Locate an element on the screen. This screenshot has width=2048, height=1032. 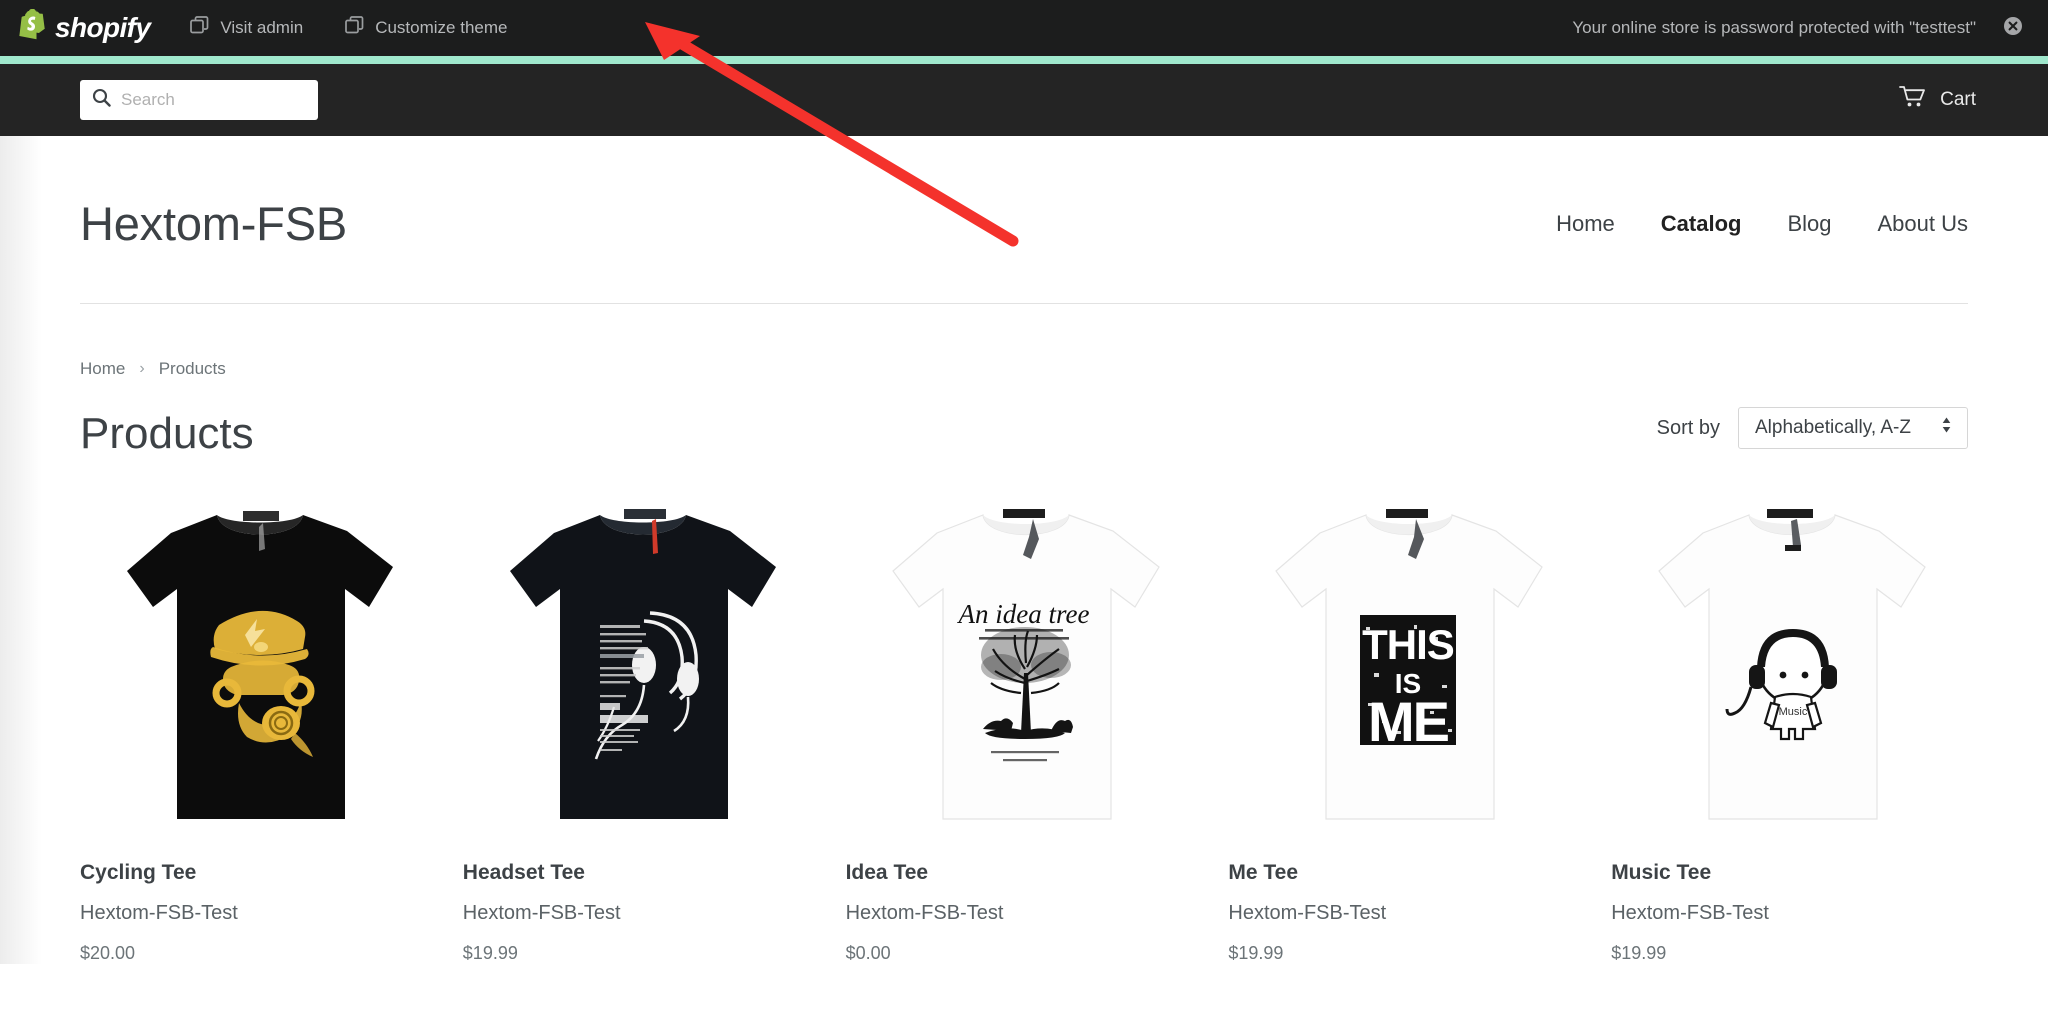
accent-strip is located at coordinates (1024, 60).